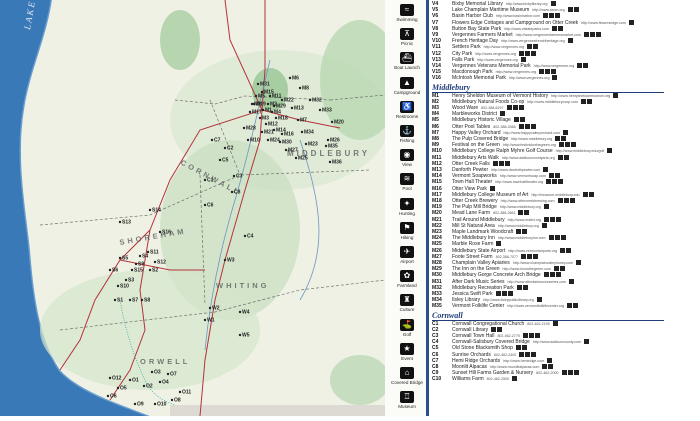 The width and height of the screenshot is (700, 421). What do you see at coordinates (234, 176) in the screenshot?
I see `marker-dot-c3` at bounding box center [234, 176].